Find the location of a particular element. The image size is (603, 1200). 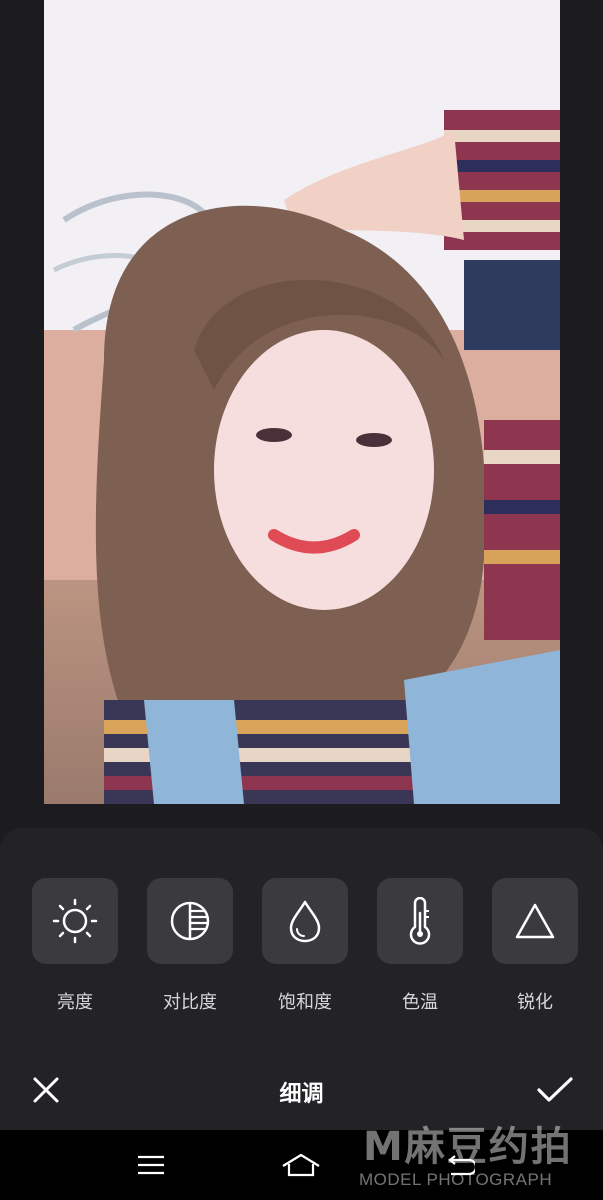

temperature-icon is located at coordinates (420, 921).